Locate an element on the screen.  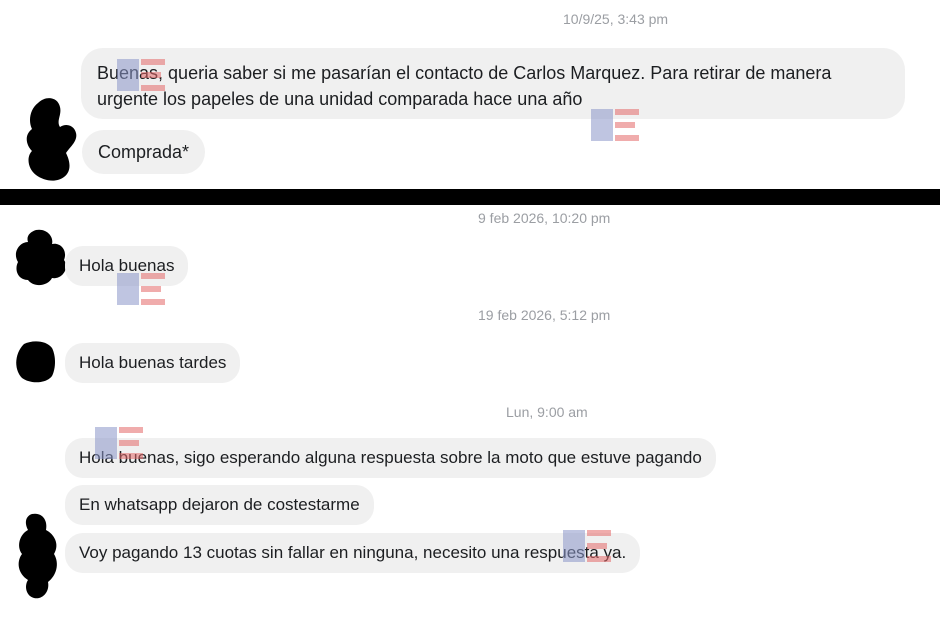
timestamp: 10/9/25, 3:43 pm is located at coordinates (616, 19).